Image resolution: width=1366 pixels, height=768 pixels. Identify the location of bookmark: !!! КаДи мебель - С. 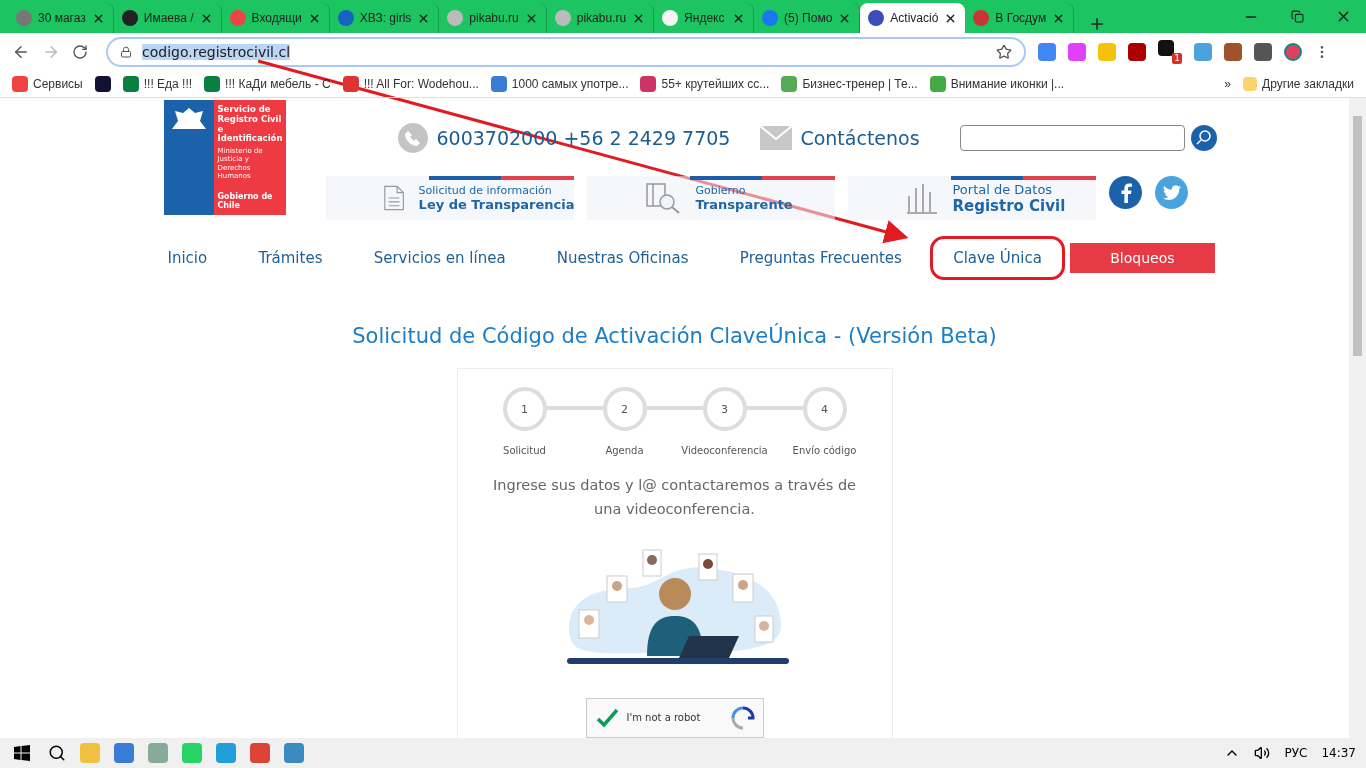
(267, 83).